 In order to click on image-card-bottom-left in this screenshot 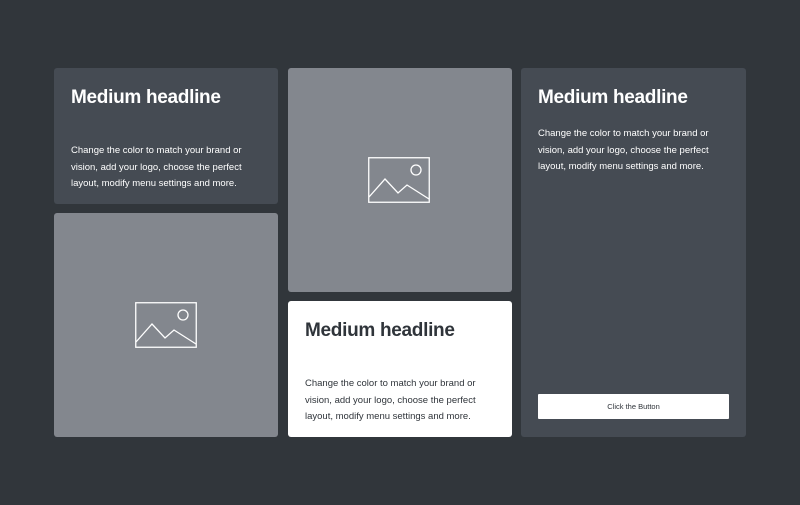, I will do `click(166, 325)`.